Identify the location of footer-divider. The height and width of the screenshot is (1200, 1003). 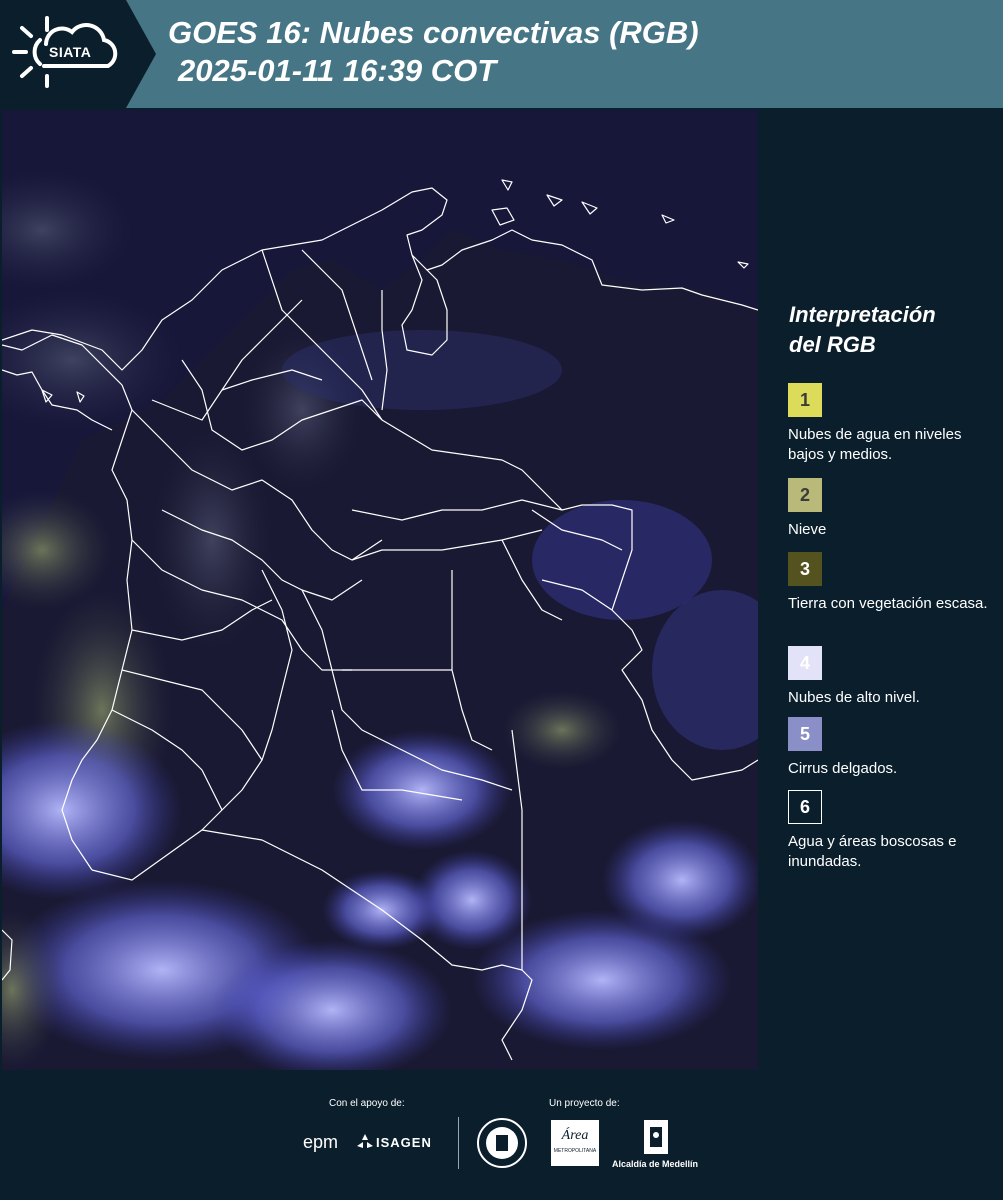
(458, 1143).